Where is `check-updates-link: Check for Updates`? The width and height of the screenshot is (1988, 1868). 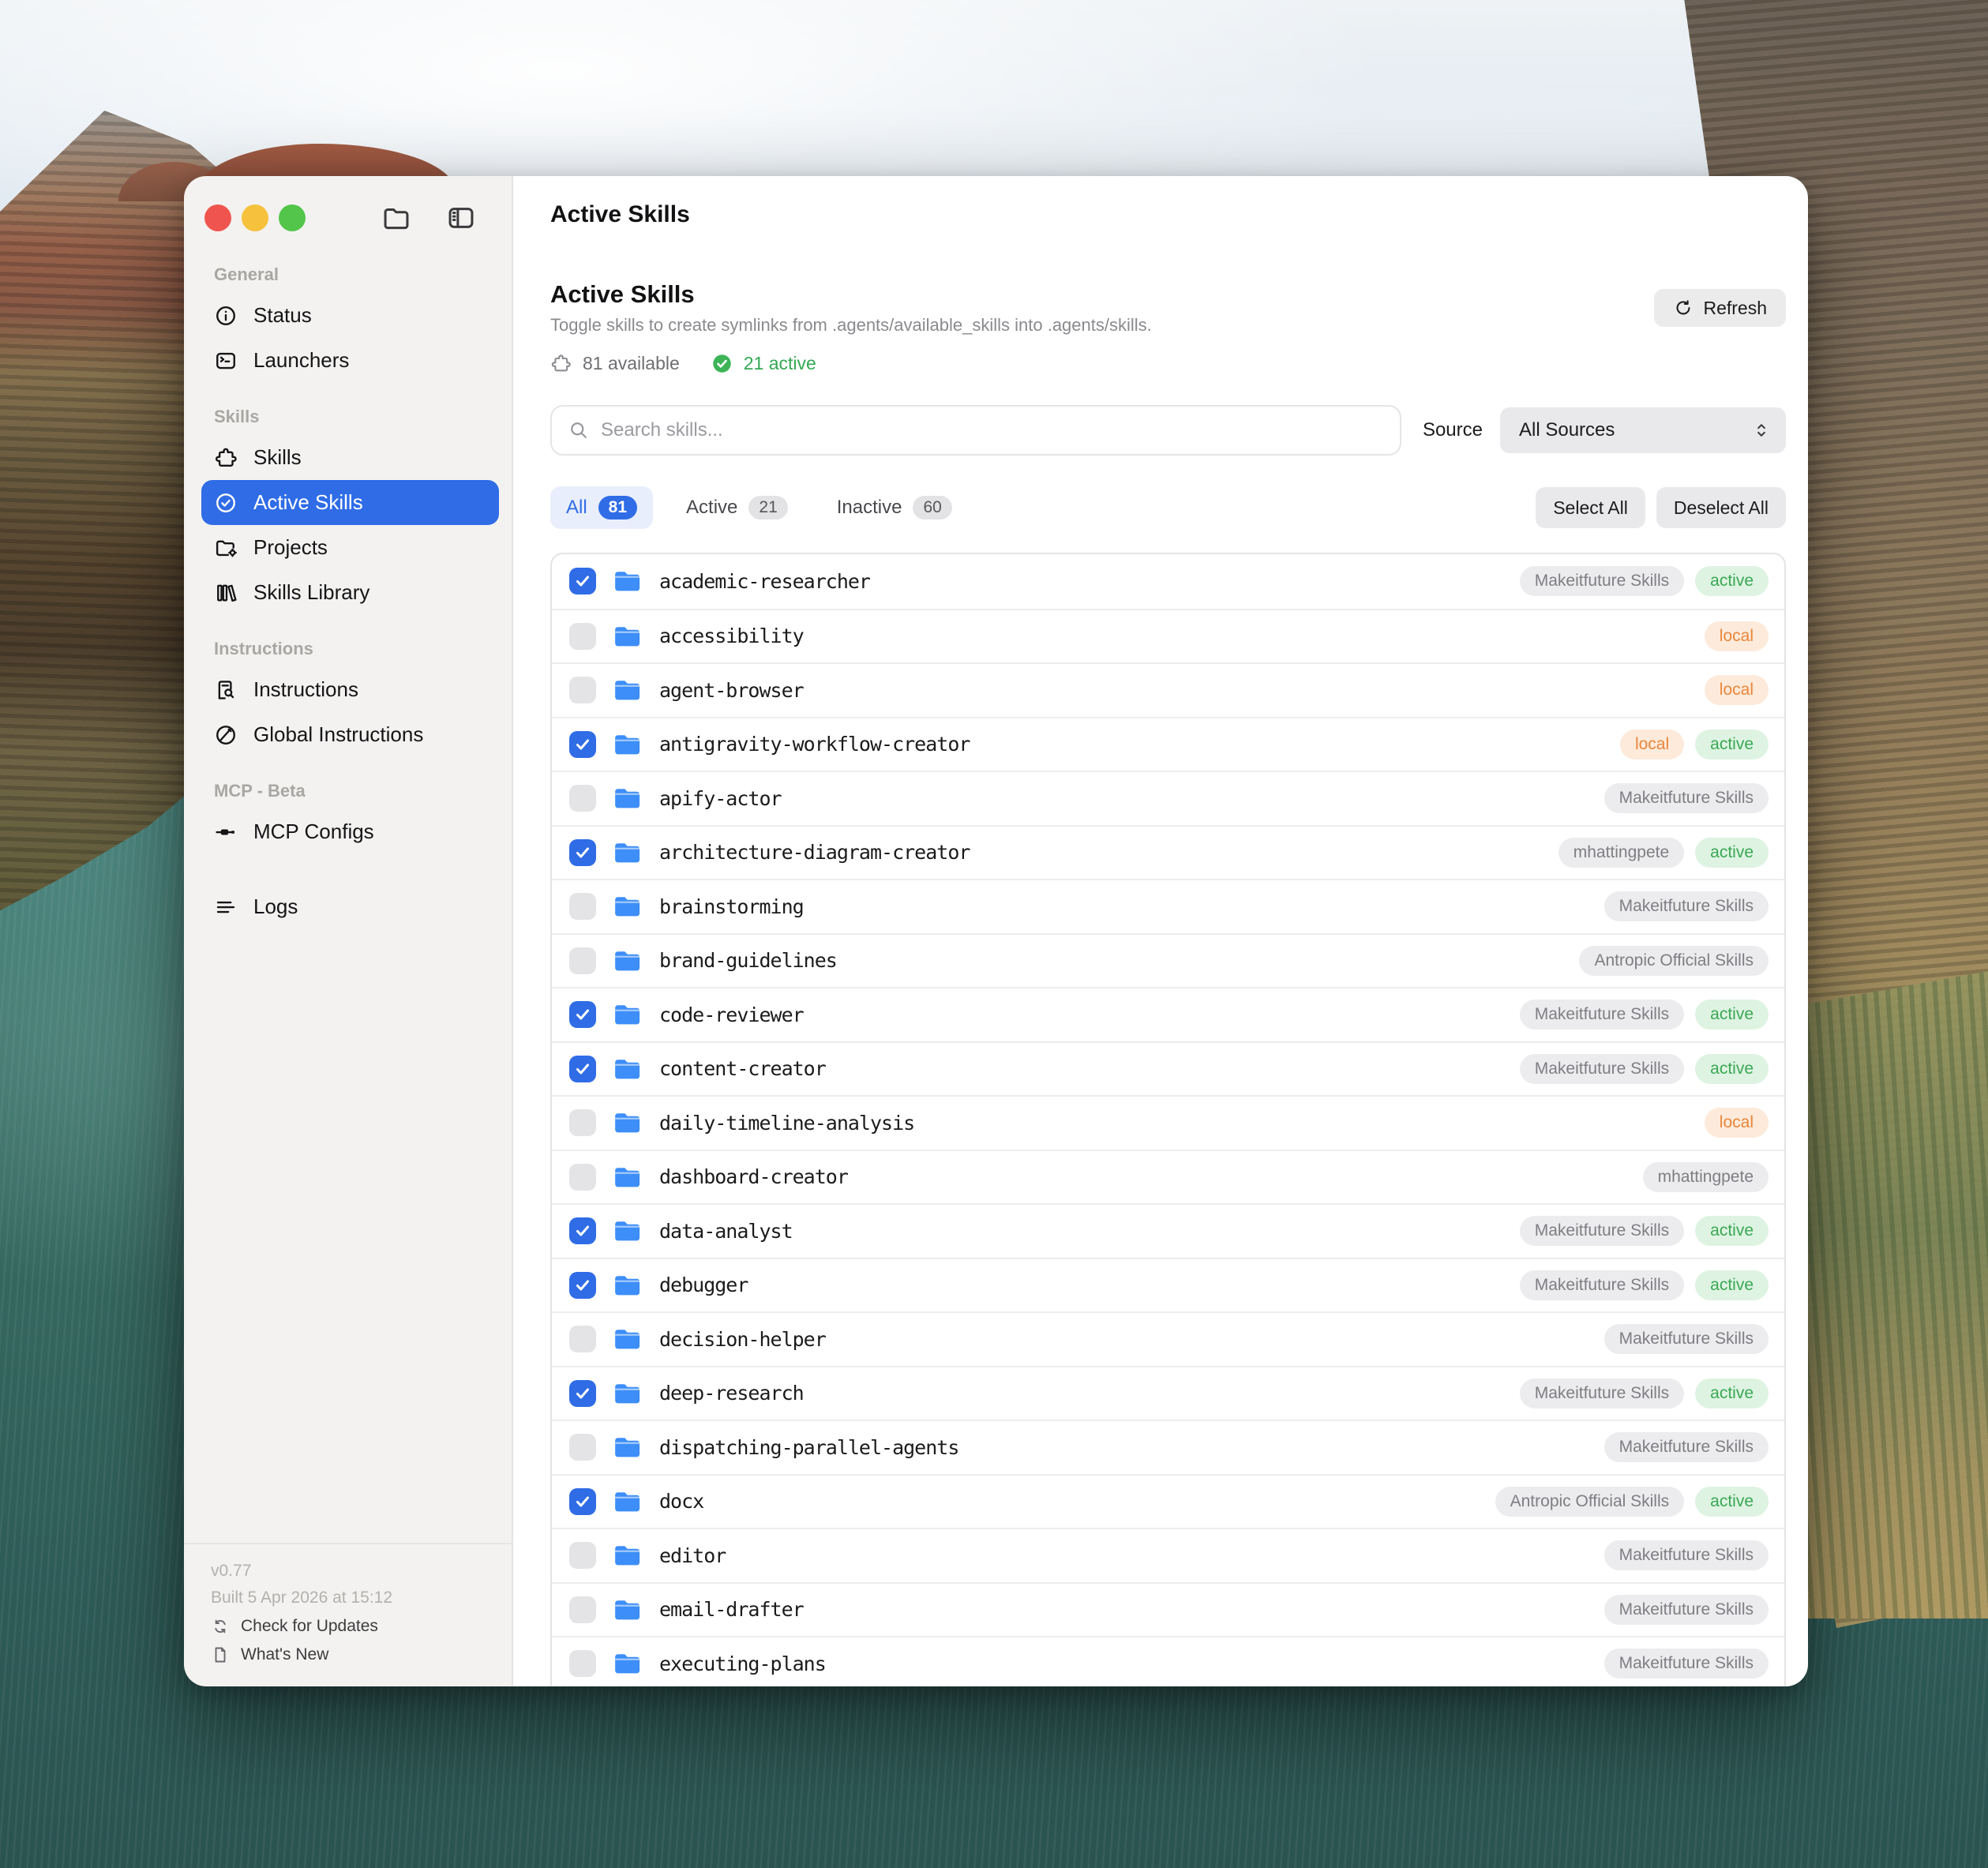 check-updates-link: Check for Updates is located at coordinates (348, 1626).